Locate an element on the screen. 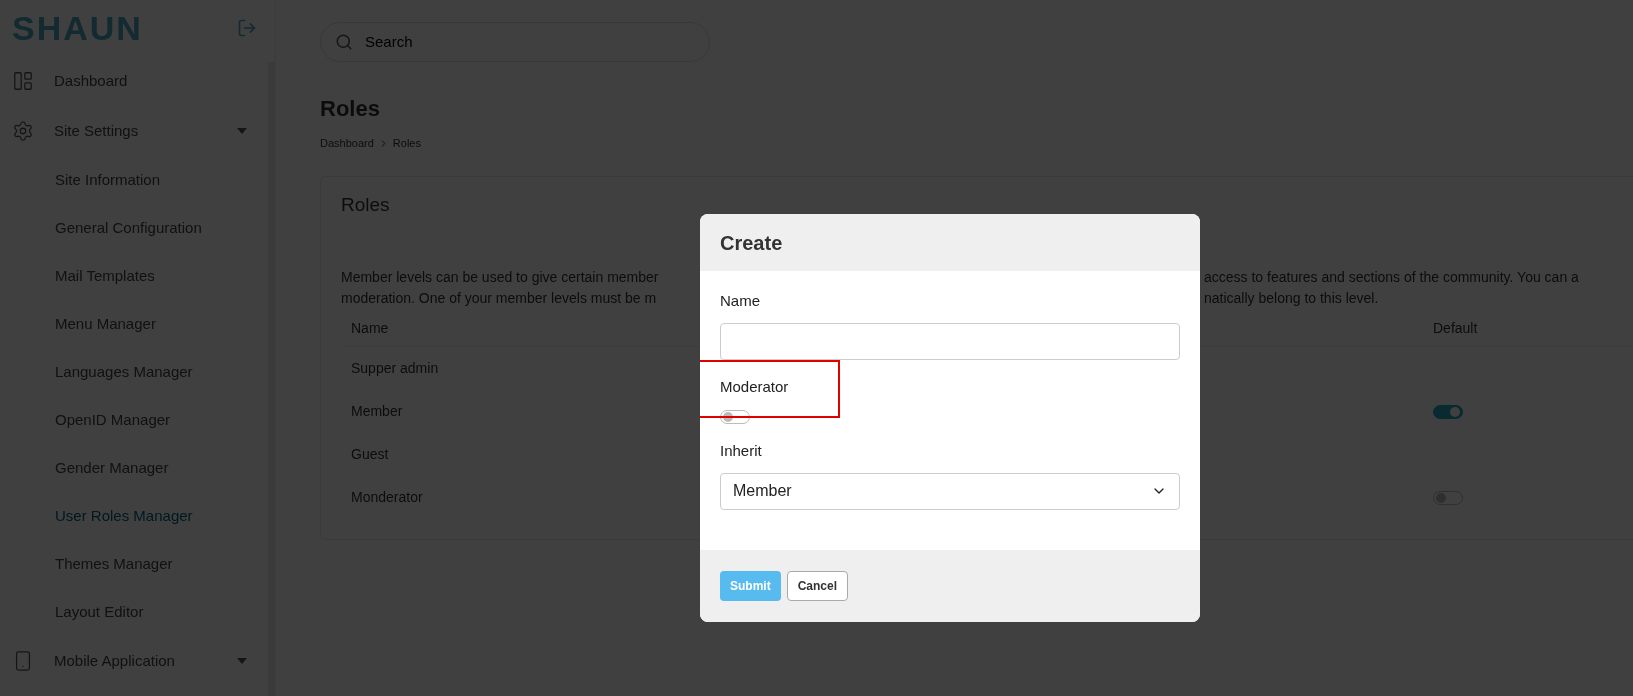  submit-button: Submit is located at coordinates (750, 585).